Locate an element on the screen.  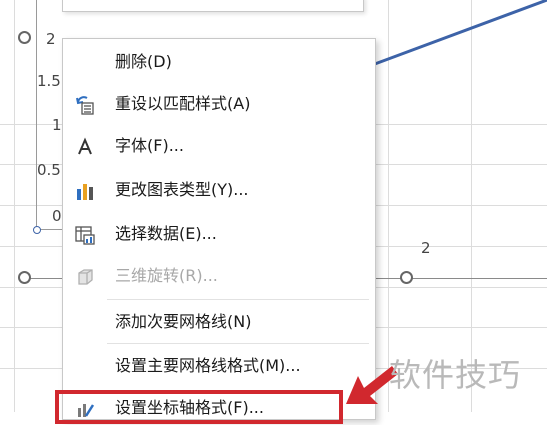
menu-item-label: 重设以匹配样式(A) is located at coordinates (183, 103).